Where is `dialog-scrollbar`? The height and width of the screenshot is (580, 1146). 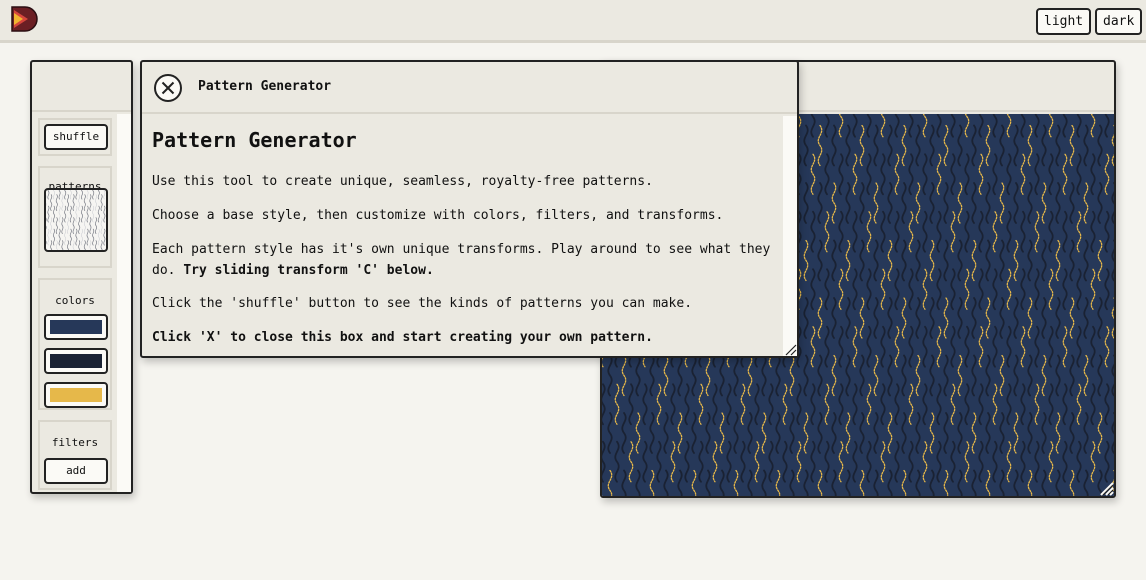 dialog-scrollbar is located at coordinates (790, 236).